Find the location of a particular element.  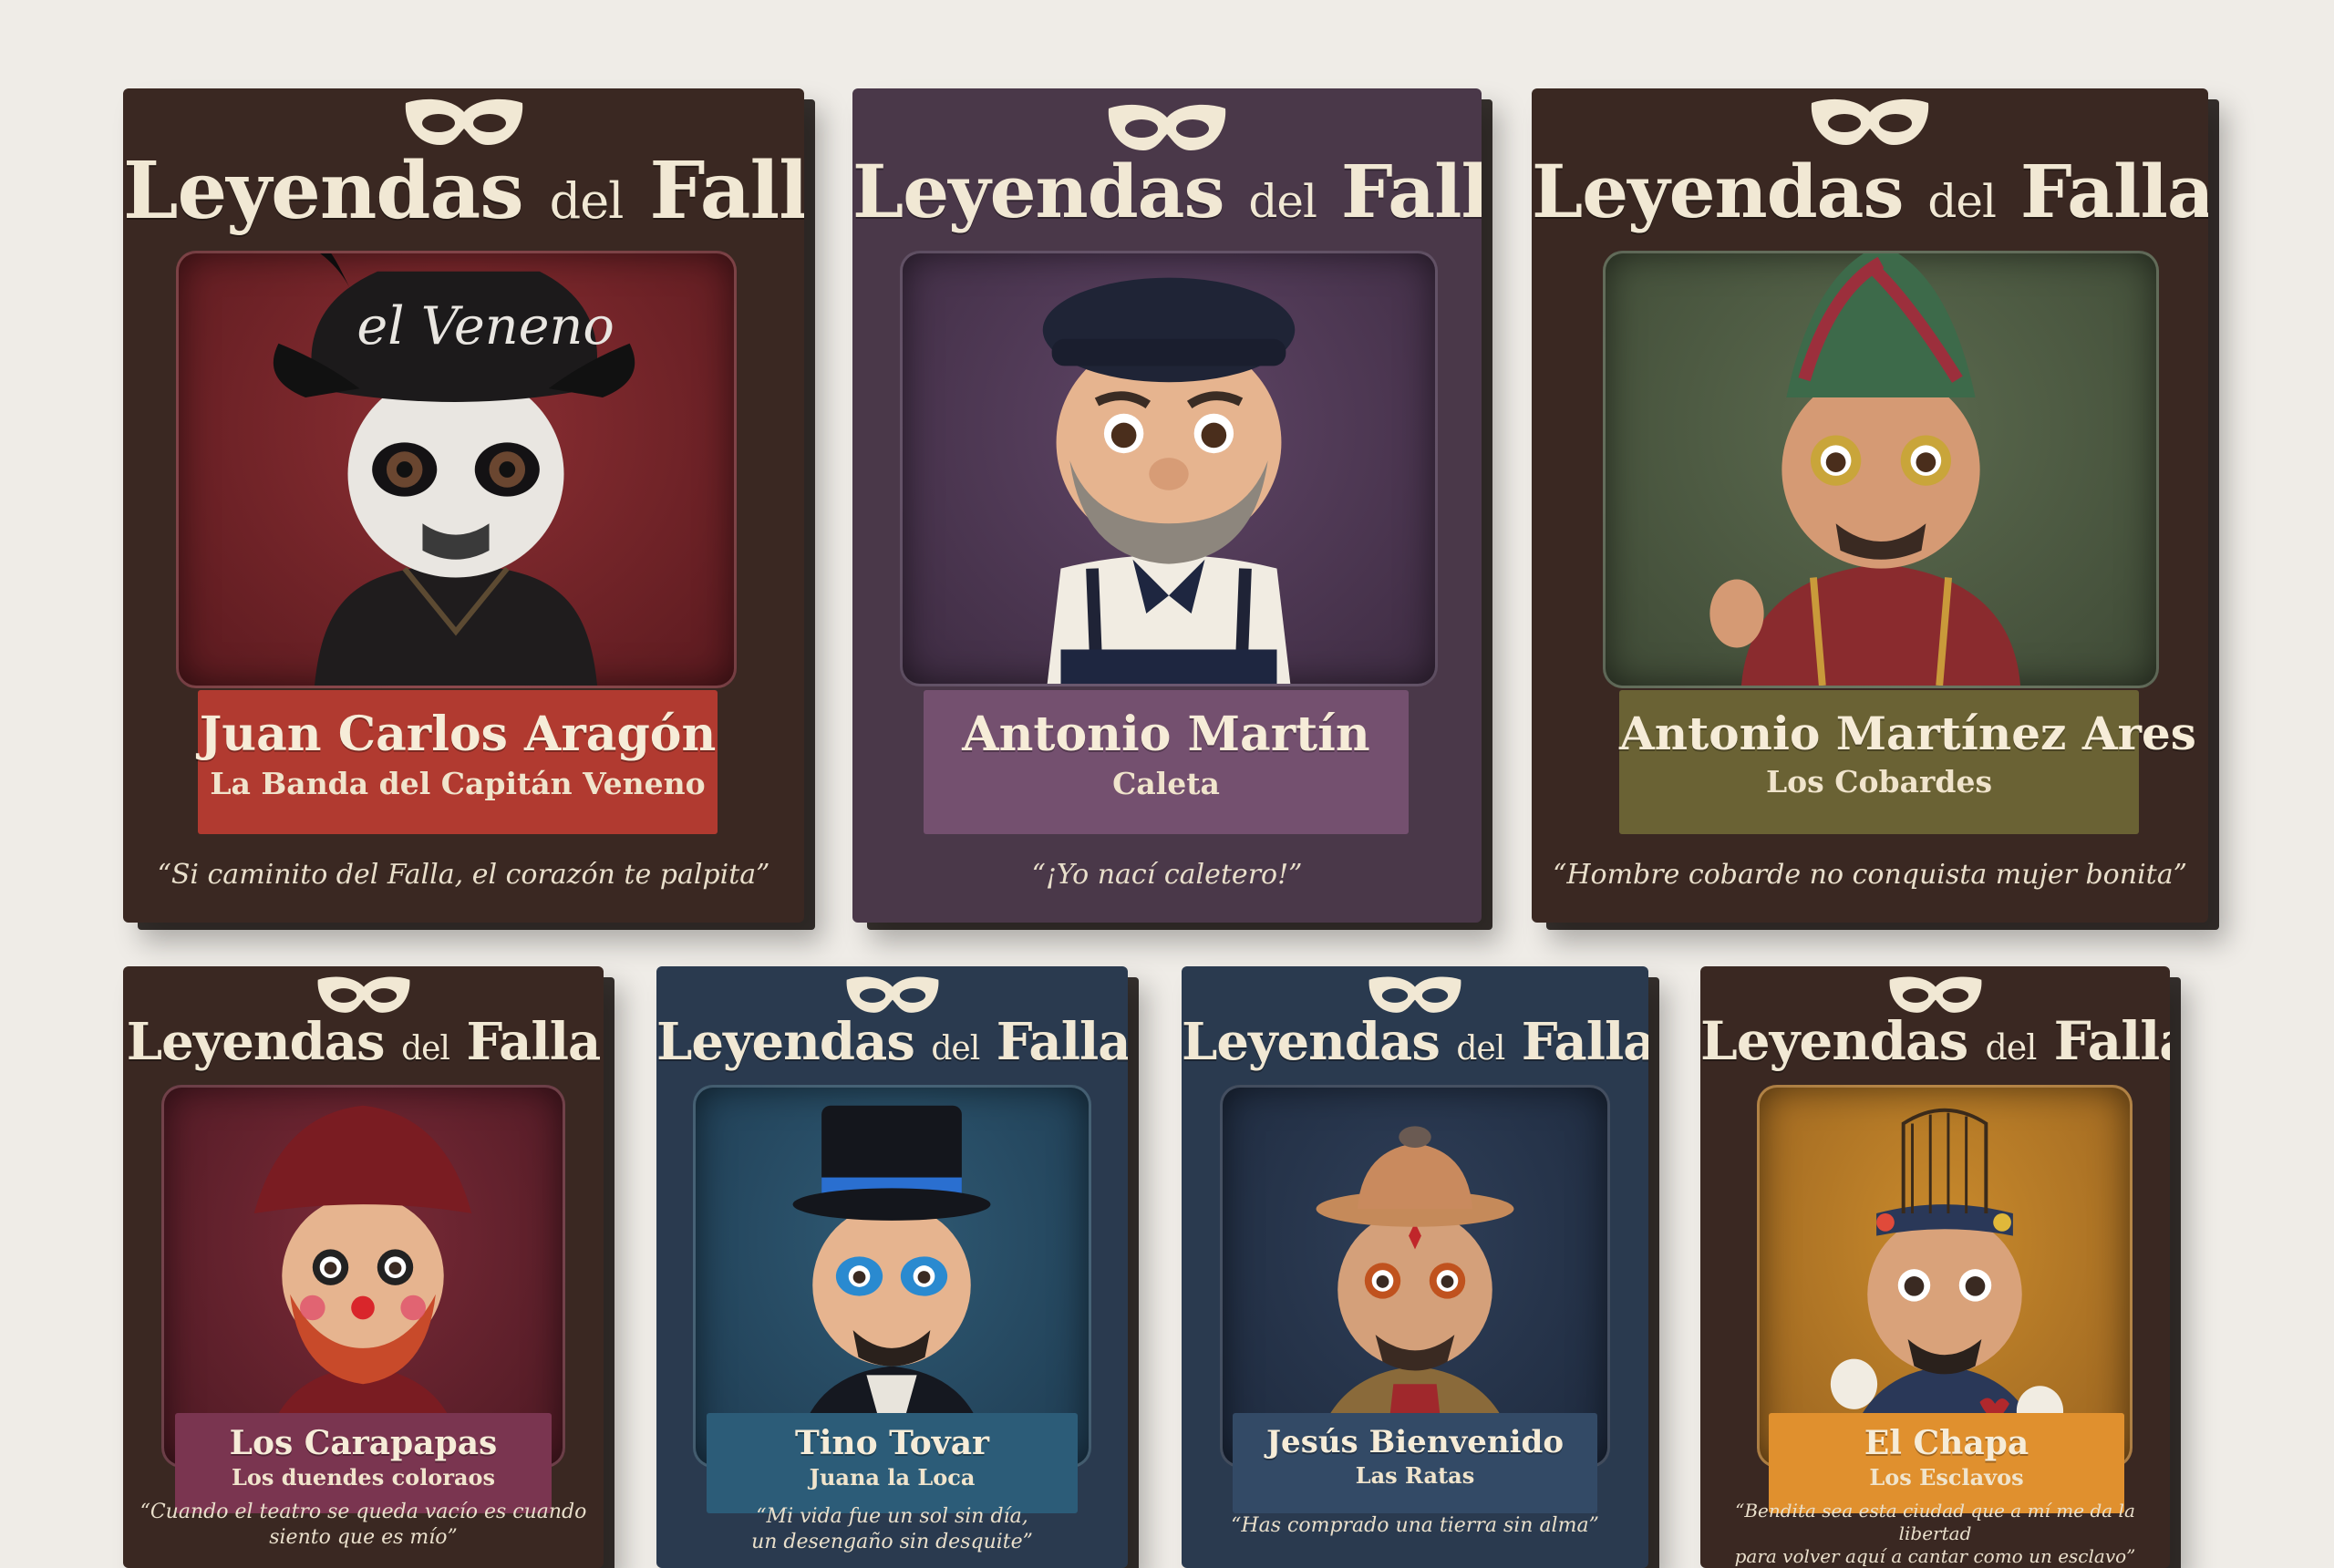

name-plate: Los Carapapas Los duendes coloraos is located at coordinates (363, 1463).